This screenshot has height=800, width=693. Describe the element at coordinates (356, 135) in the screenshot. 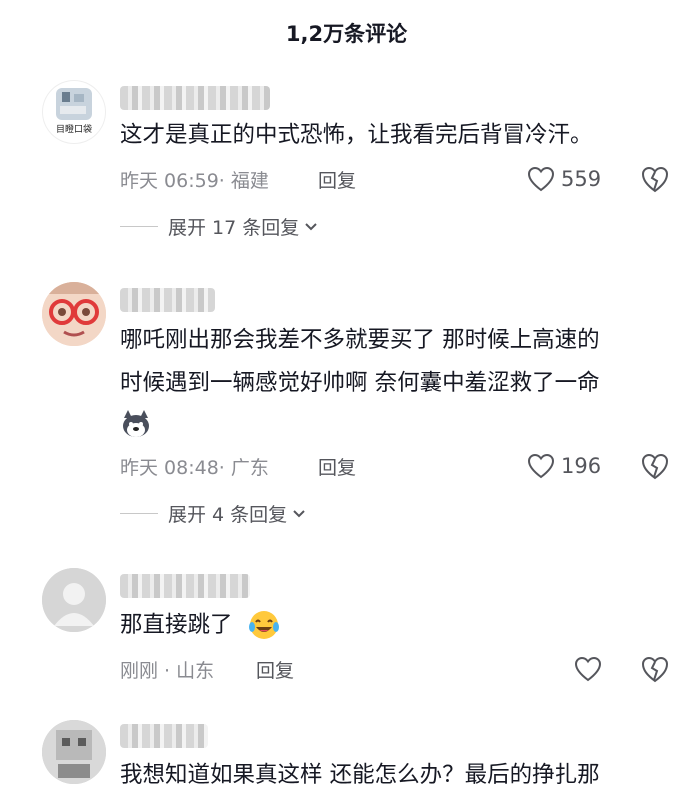

I see `comment-line: 这才是真正的中式恐怖，让我看完后背冒冷汗。` at that location.